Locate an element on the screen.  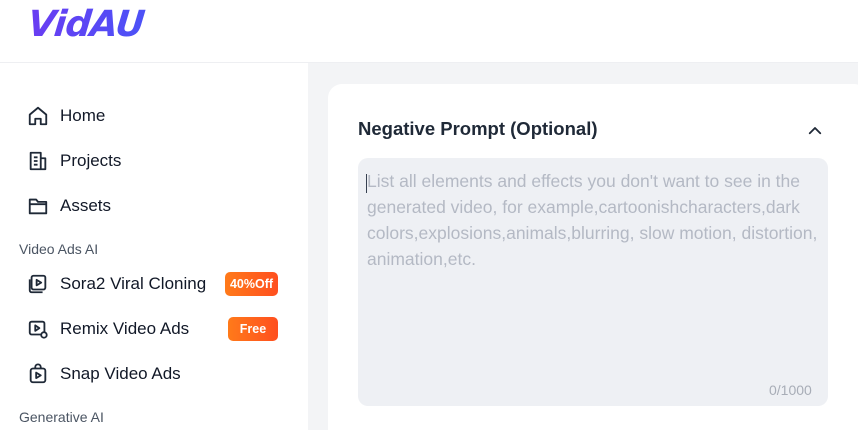
sidebar-item-label: Projects is located at coordinates (91, 160).